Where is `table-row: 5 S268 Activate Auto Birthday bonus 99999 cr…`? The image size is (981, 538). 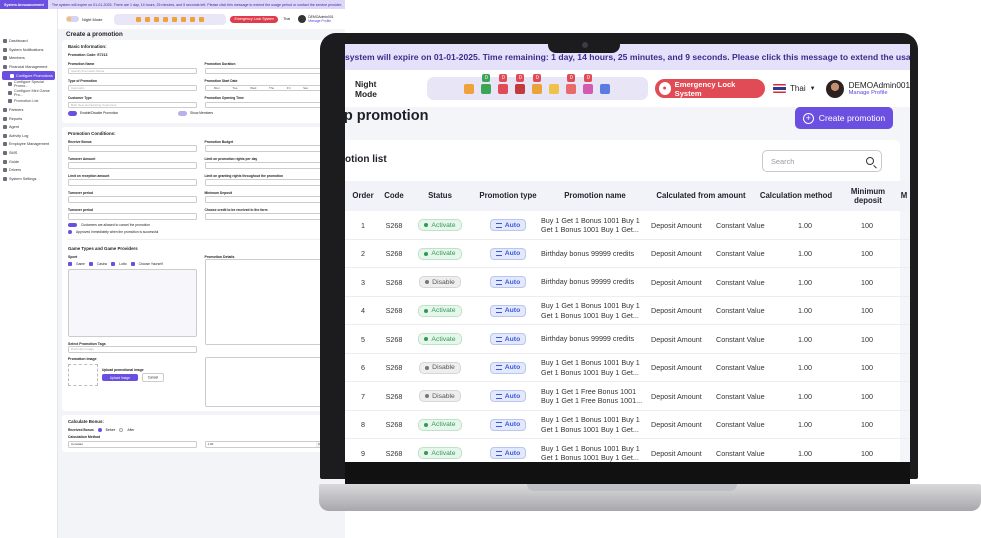 table-row: 5 S268 Activate Auto Birthday bonus 99999 cr… is located at coordinates (627, 339).